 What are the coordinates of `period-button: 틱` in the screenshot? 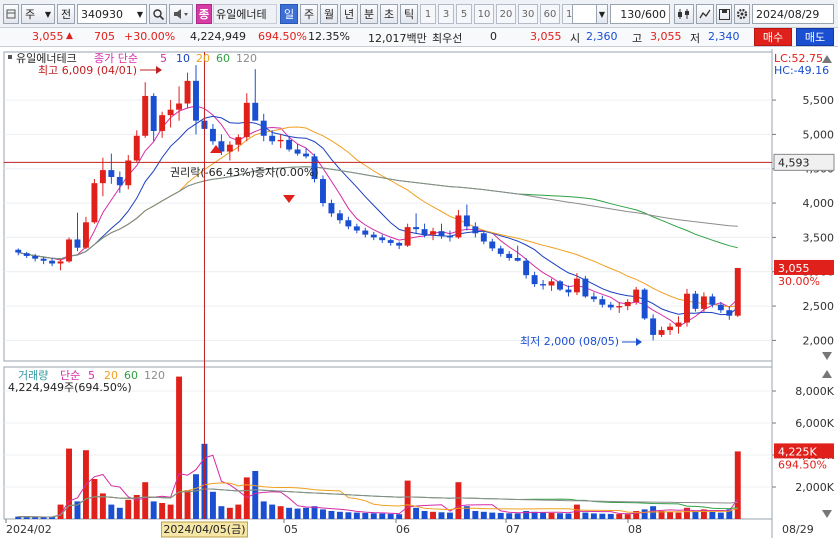 It's located at (409, 14).